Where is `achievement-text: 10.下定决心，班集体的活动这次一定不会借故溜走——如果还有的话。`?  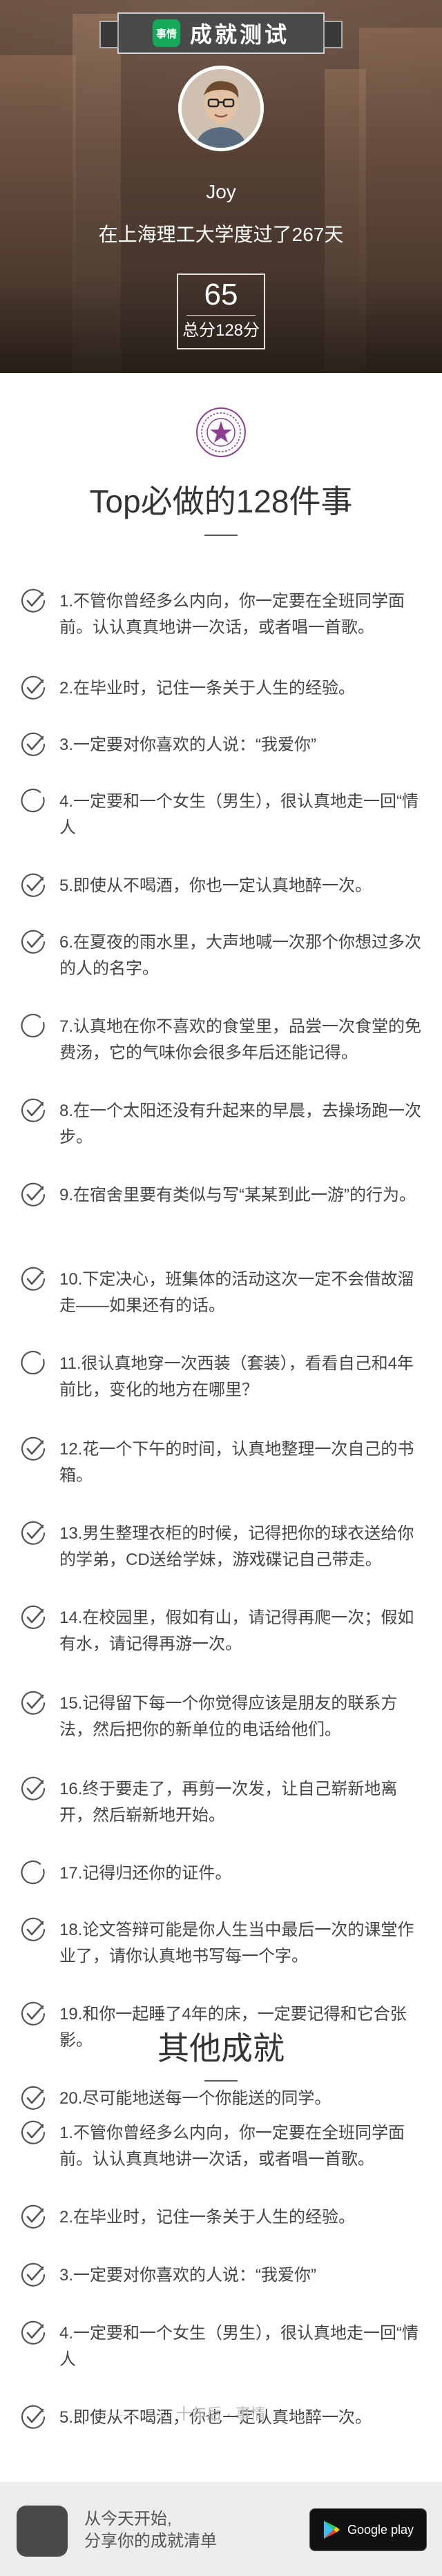 achievement-text: 10.下定决心，班集体的活动这次一定不会借故溜走——如果还有的话。 is located at coordinates (236, 1292).